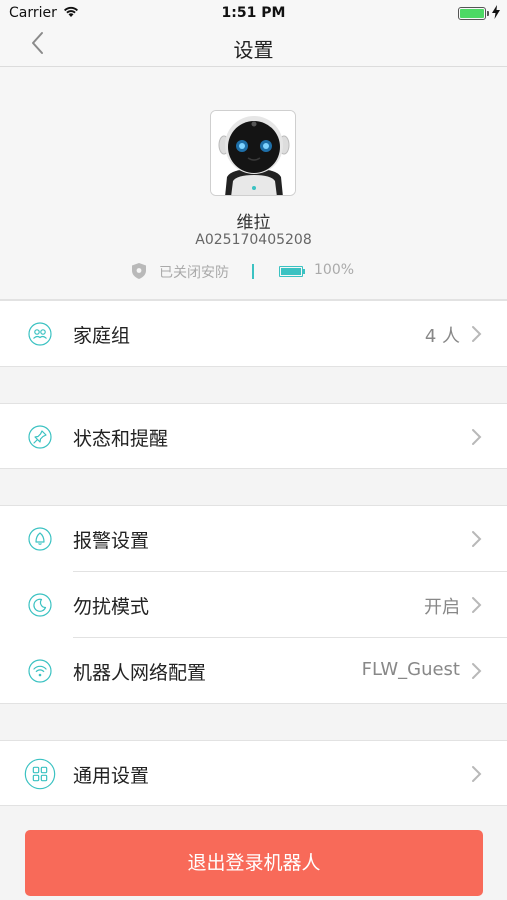 This screenshot has width=507, height=900. What do you see at coordinates (40, 539) in the screenshot?
I see `alarm-bell-icon` at bounding box center [40, 539].